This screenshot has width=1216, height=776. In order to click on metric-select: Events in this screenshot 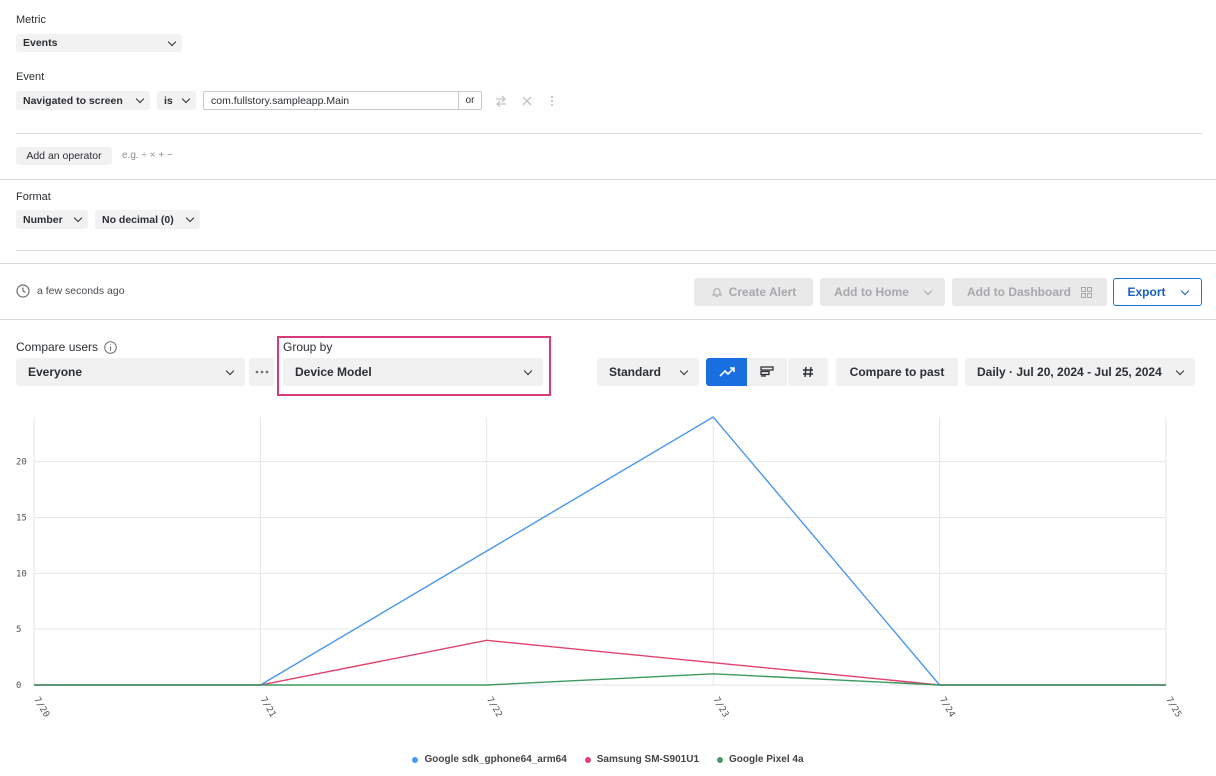, I will do `click(99, 43)`.